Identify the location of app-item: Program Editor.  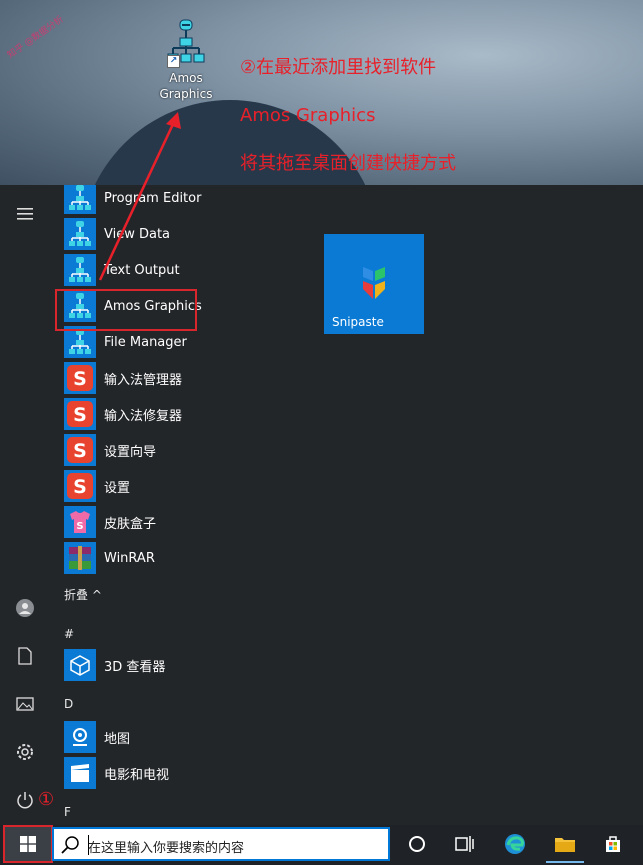
(179, 200).